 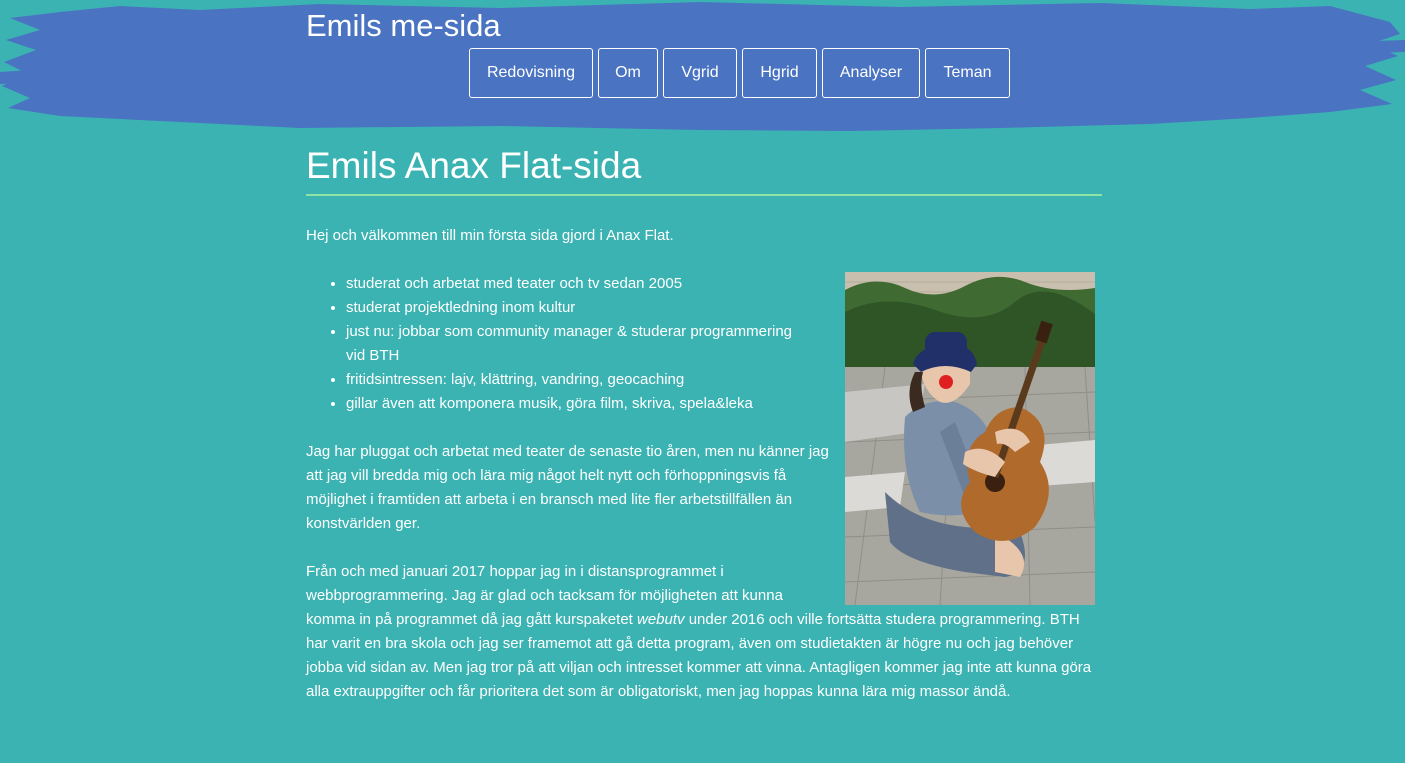 What do you see at coordinates (871, 73) in the screenshot?
I see `nav-analyser: Analyser` at bounding box center [871, 73].